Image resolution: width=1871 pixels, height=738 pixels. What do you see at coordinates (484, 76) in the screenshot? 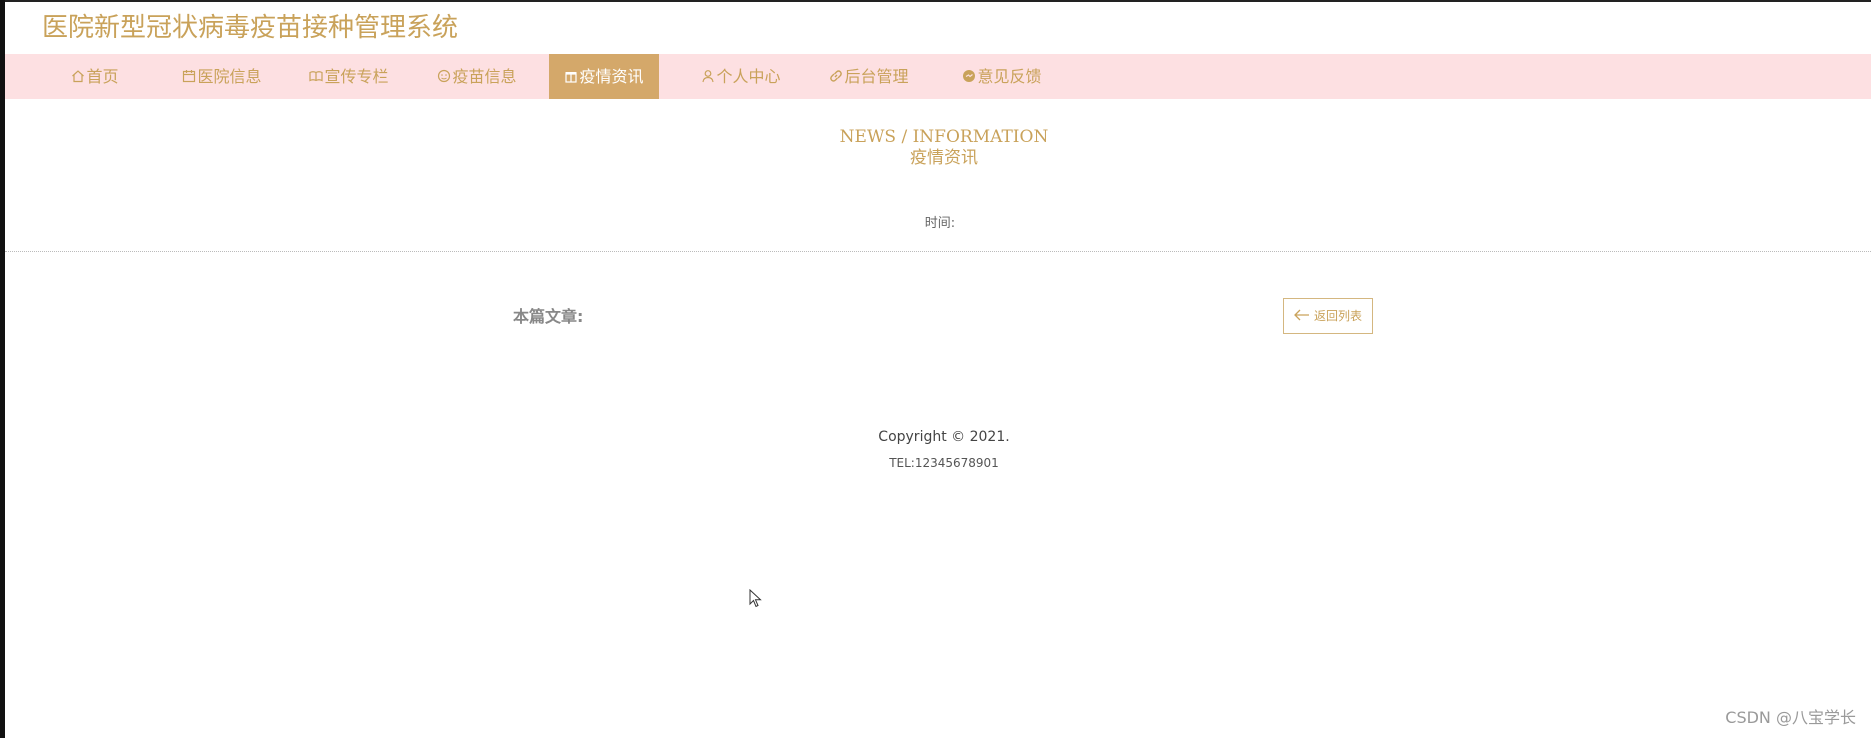
I see `nav-item-label: 疫苗信息` at bounding box center [484, 76].